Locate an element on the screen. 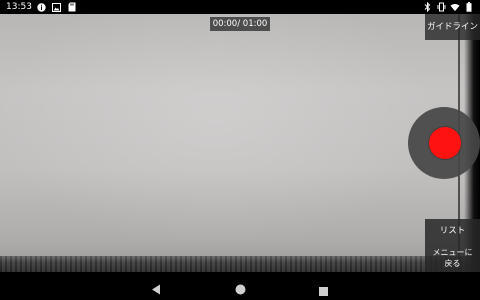  record-button-container is located at coordinates (444, 143).